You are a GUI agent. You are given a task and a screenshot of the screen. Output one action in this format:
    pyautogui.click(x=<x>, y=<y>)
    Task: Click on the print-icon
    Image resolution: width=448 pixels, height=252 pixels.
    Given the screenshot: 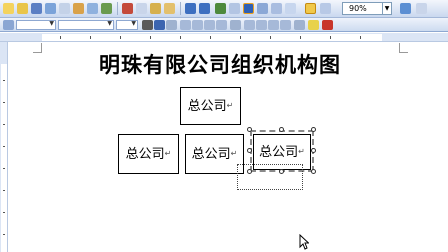 What is the action you would take?
    pyautogui.click(x=78, y=8)
    